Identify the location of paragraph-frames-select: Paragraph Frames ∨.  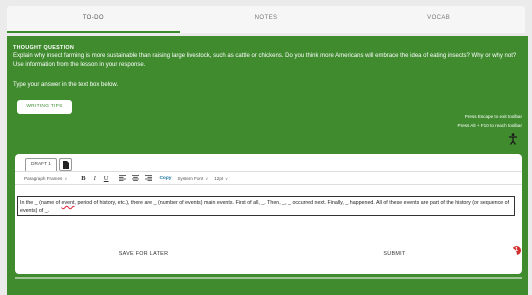
(45, 178).